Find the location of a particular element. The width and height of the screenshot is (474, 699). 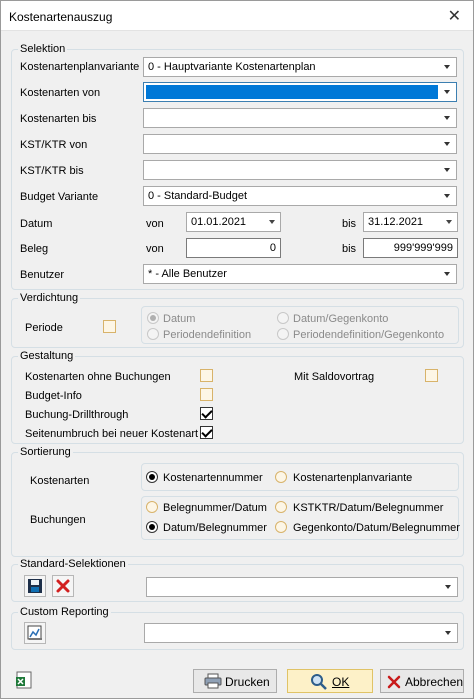

periode-label: Periode is located at coordinates (44, 328).